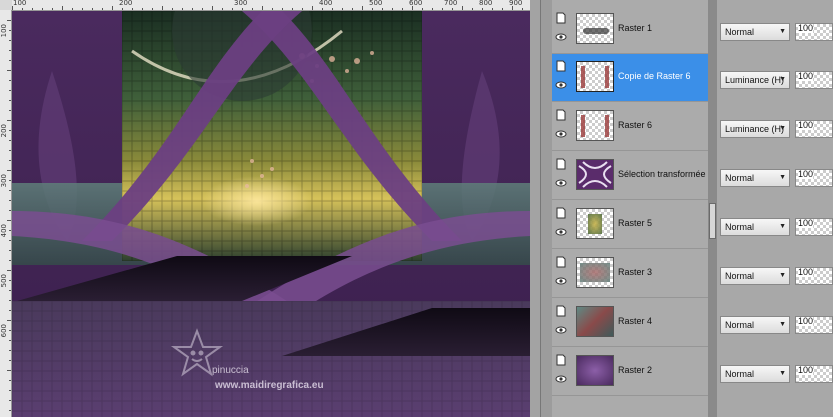  I want to click on ruler-top-label: 200, so click(126, 3).